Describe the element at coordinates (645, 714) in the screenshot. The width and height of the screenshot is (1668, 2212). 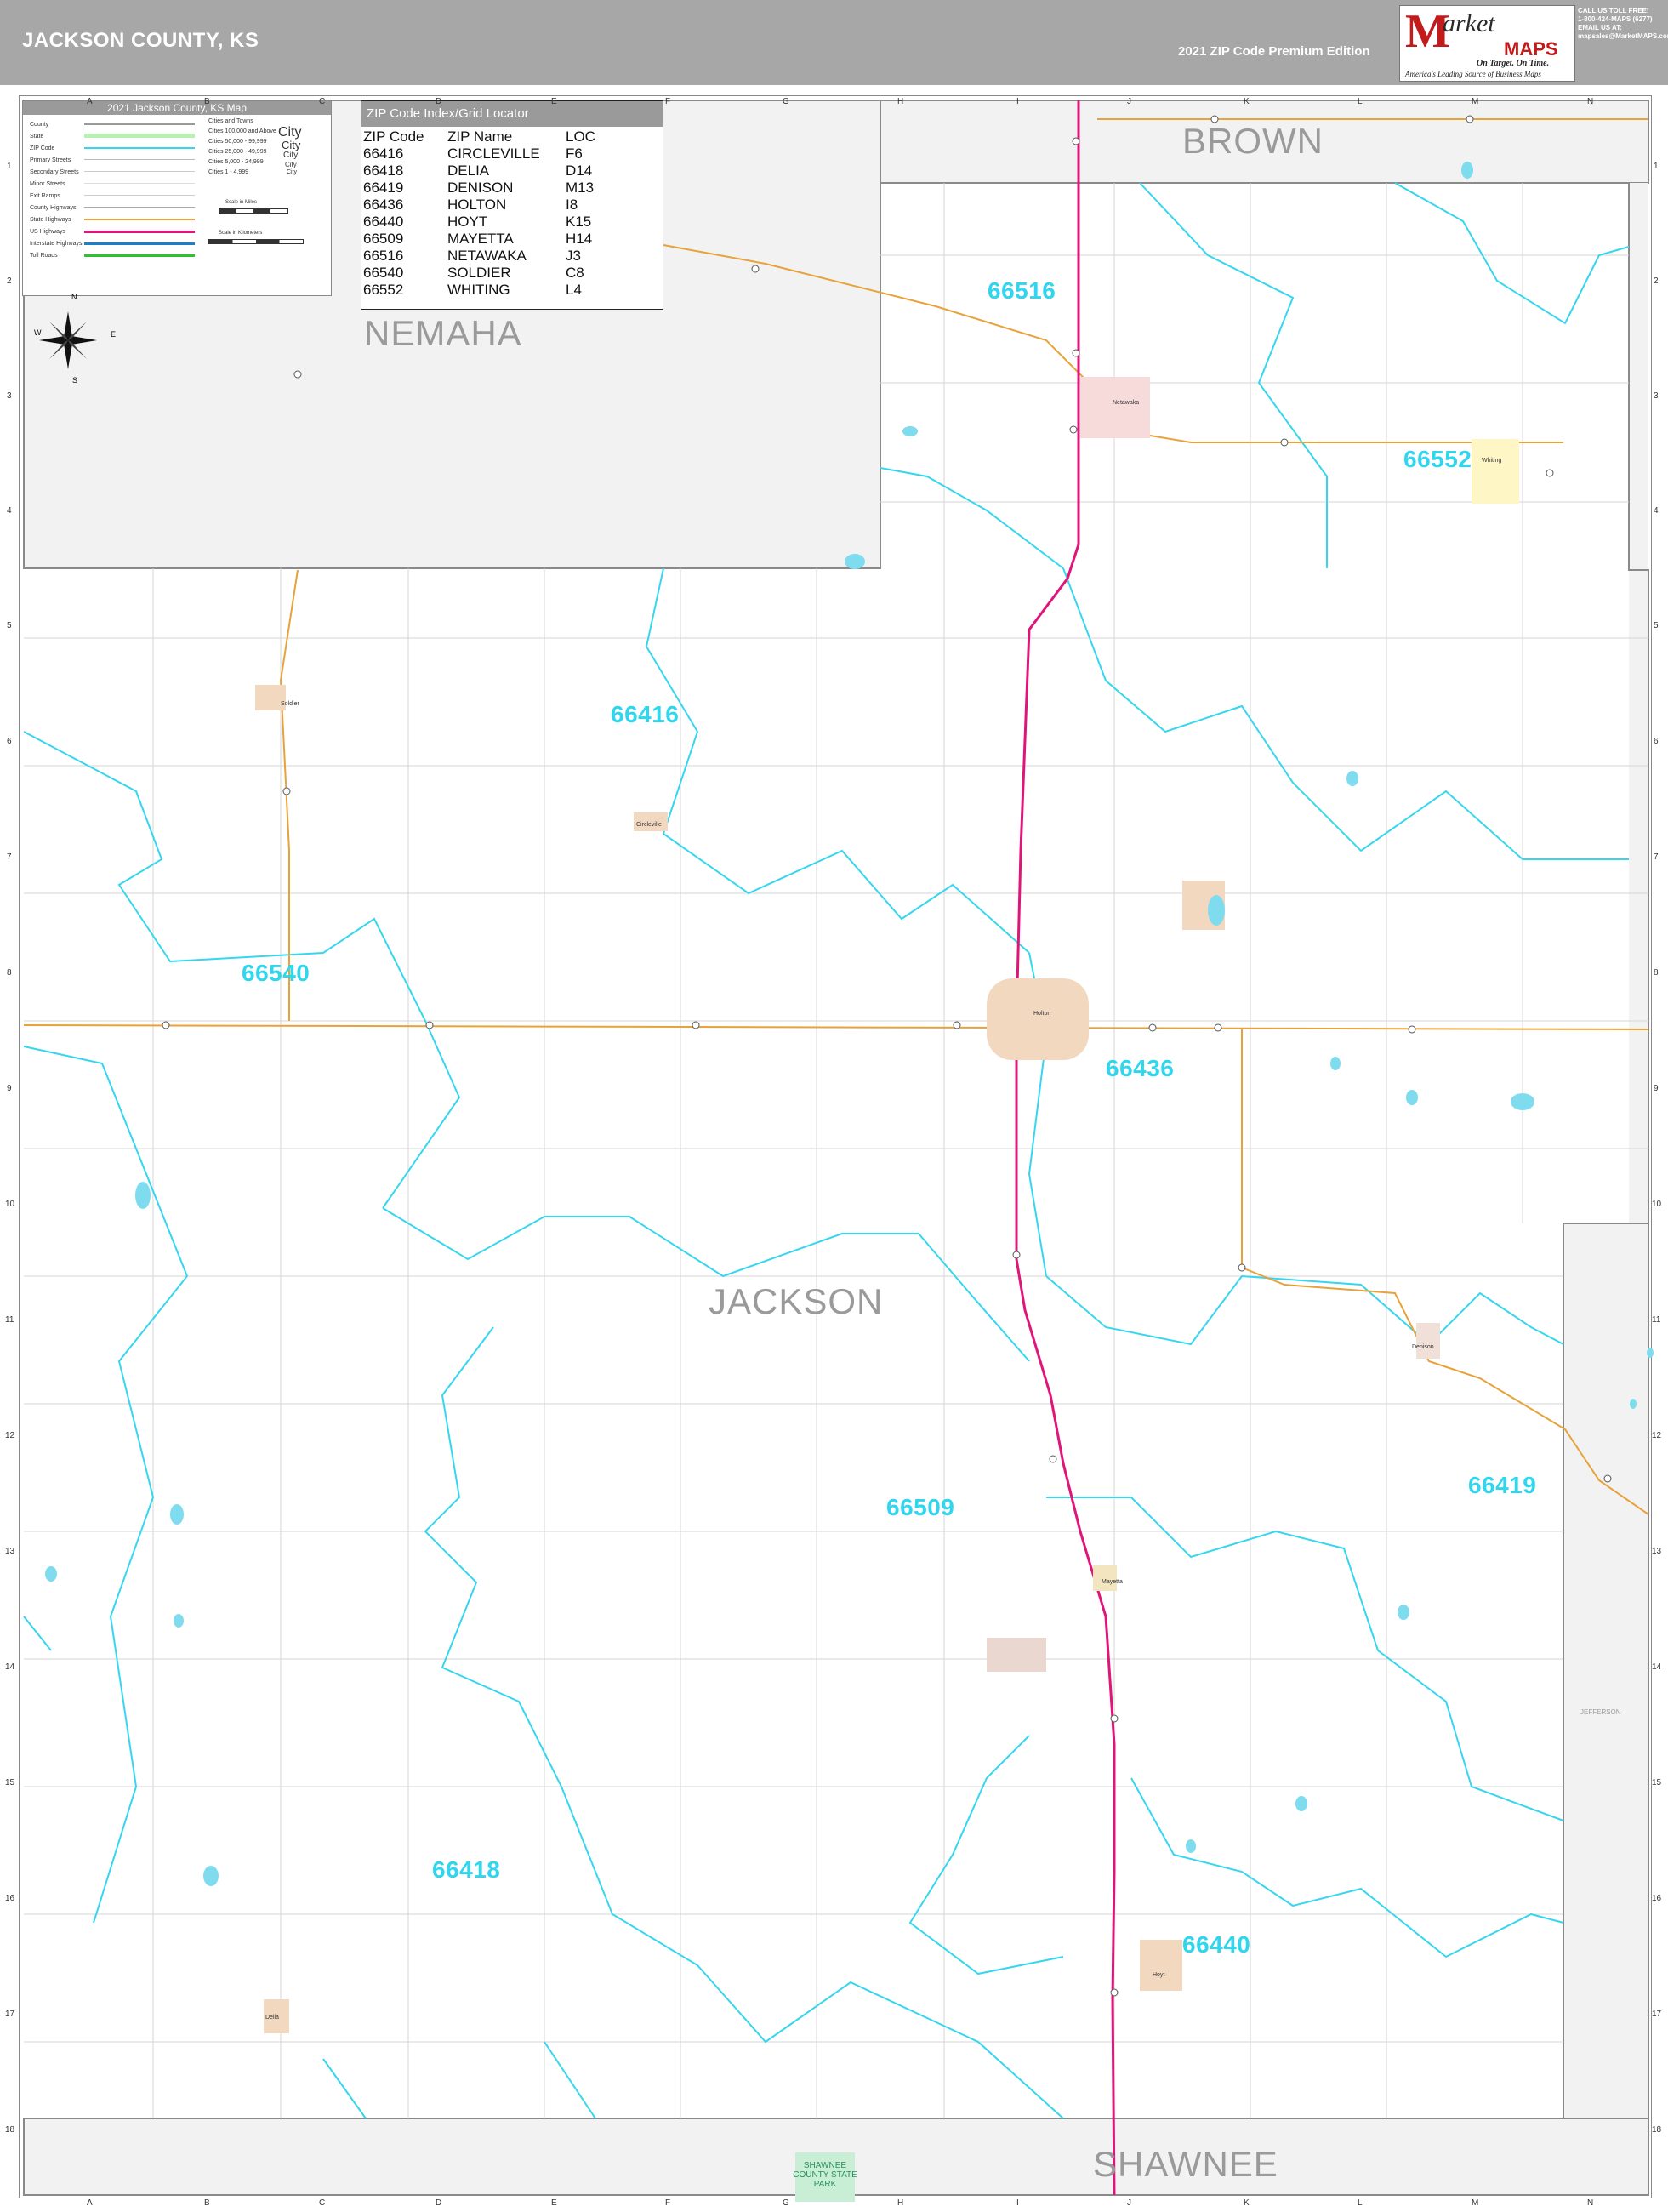
I see `zip-label-66416: 66416` at that location.